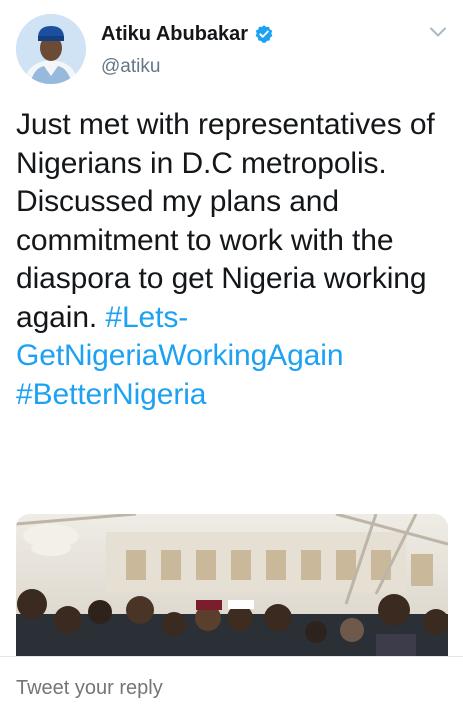 This screenshot has height=721, width=463. I want to click on author-avatar, so click(51, 49).